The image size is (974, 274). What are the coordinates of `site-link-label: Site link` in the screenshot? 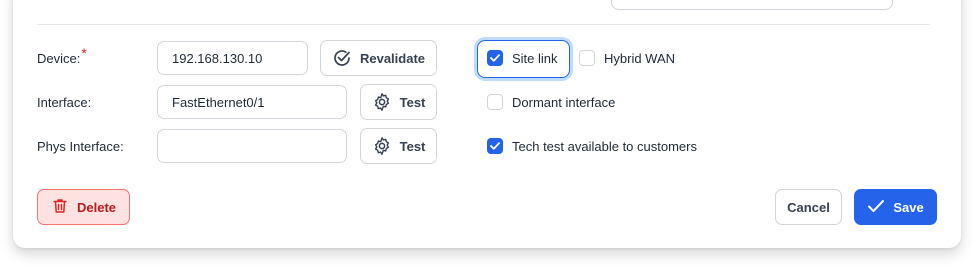 It's located at (535, 58).